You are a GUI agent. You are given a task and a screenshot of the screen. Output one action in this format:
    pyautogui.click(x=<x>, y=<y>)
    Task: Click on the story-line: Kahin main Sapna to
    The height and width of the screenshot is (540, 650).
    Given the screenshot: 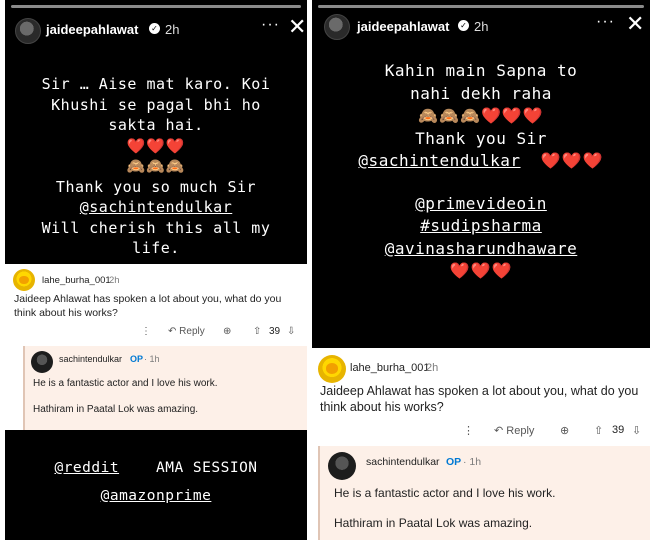 What is the action you would take?
    pyautogui.click(x=481, y=70)
    